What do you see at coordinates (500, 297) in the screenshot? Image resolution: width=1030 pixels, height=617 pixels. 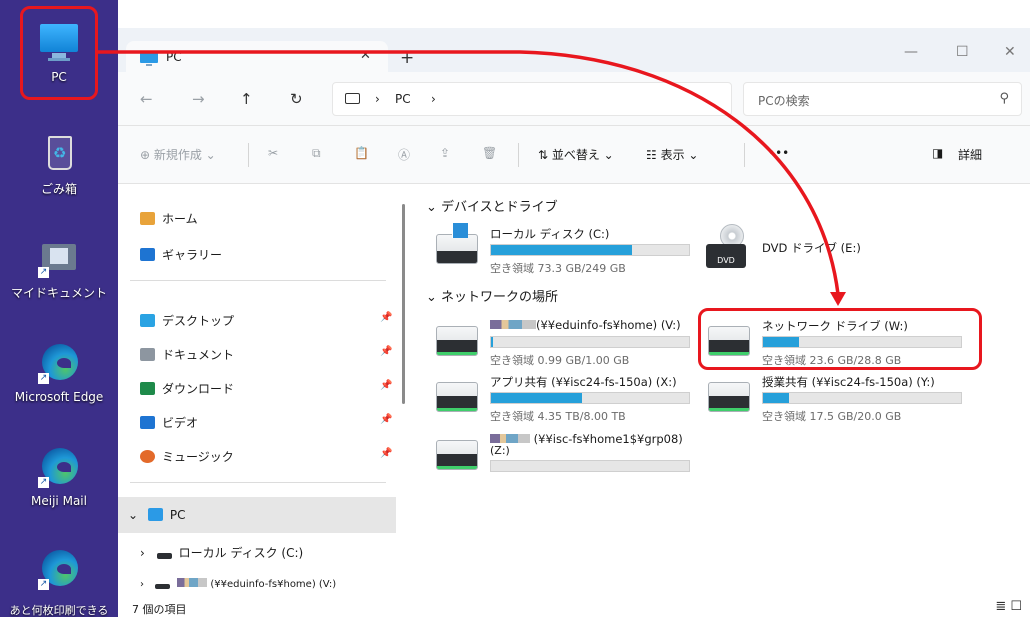 I see `section-title: ネットワークの場所` at bounding box center [500, 297].